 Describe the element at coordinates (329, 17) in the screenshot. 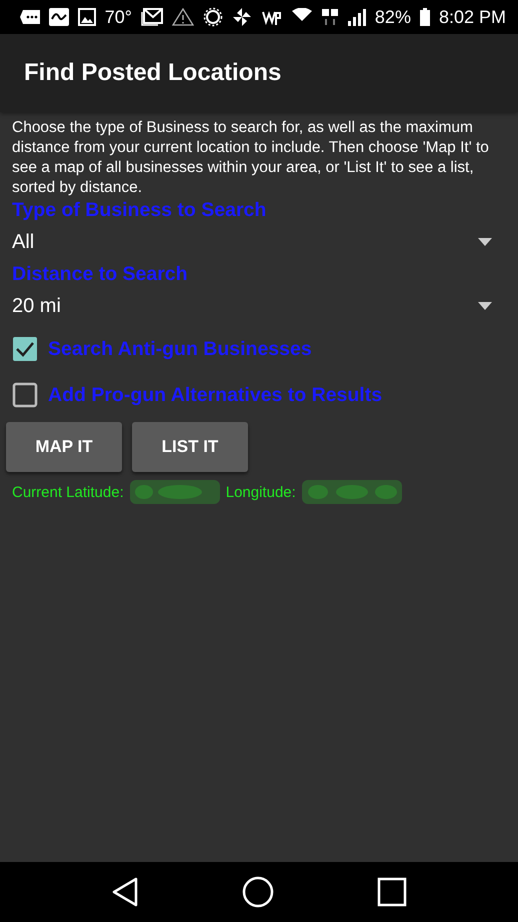

I see `network-icon` at that location.